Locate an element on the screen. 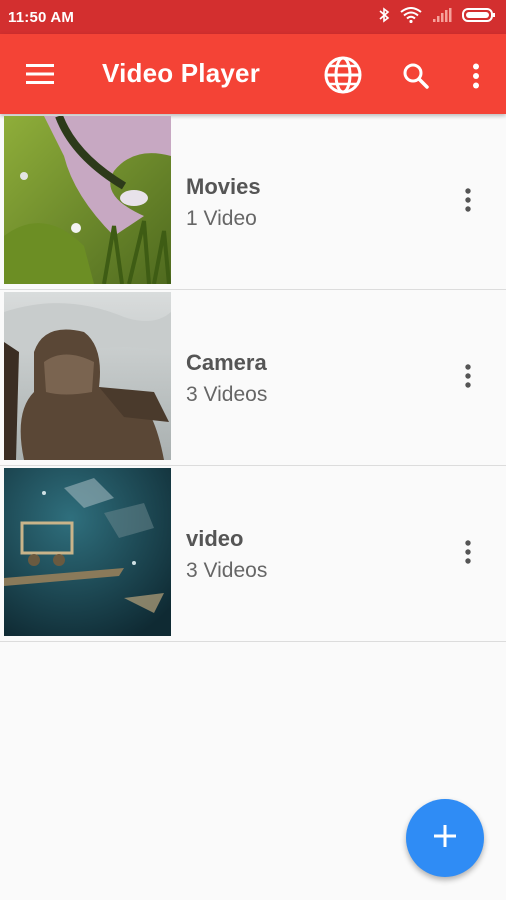  status-time: 11:50 AM is located at coordinates (41, 17).